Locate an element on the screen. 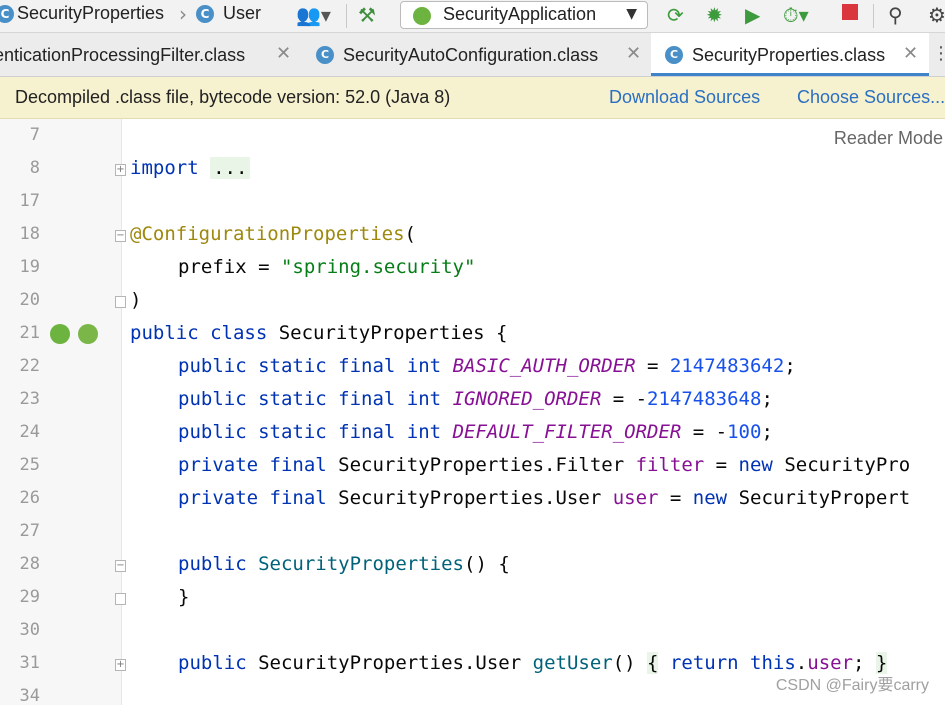 This screenshot has width=945, height=713. stop-icon is located at coordinates (850, 12).